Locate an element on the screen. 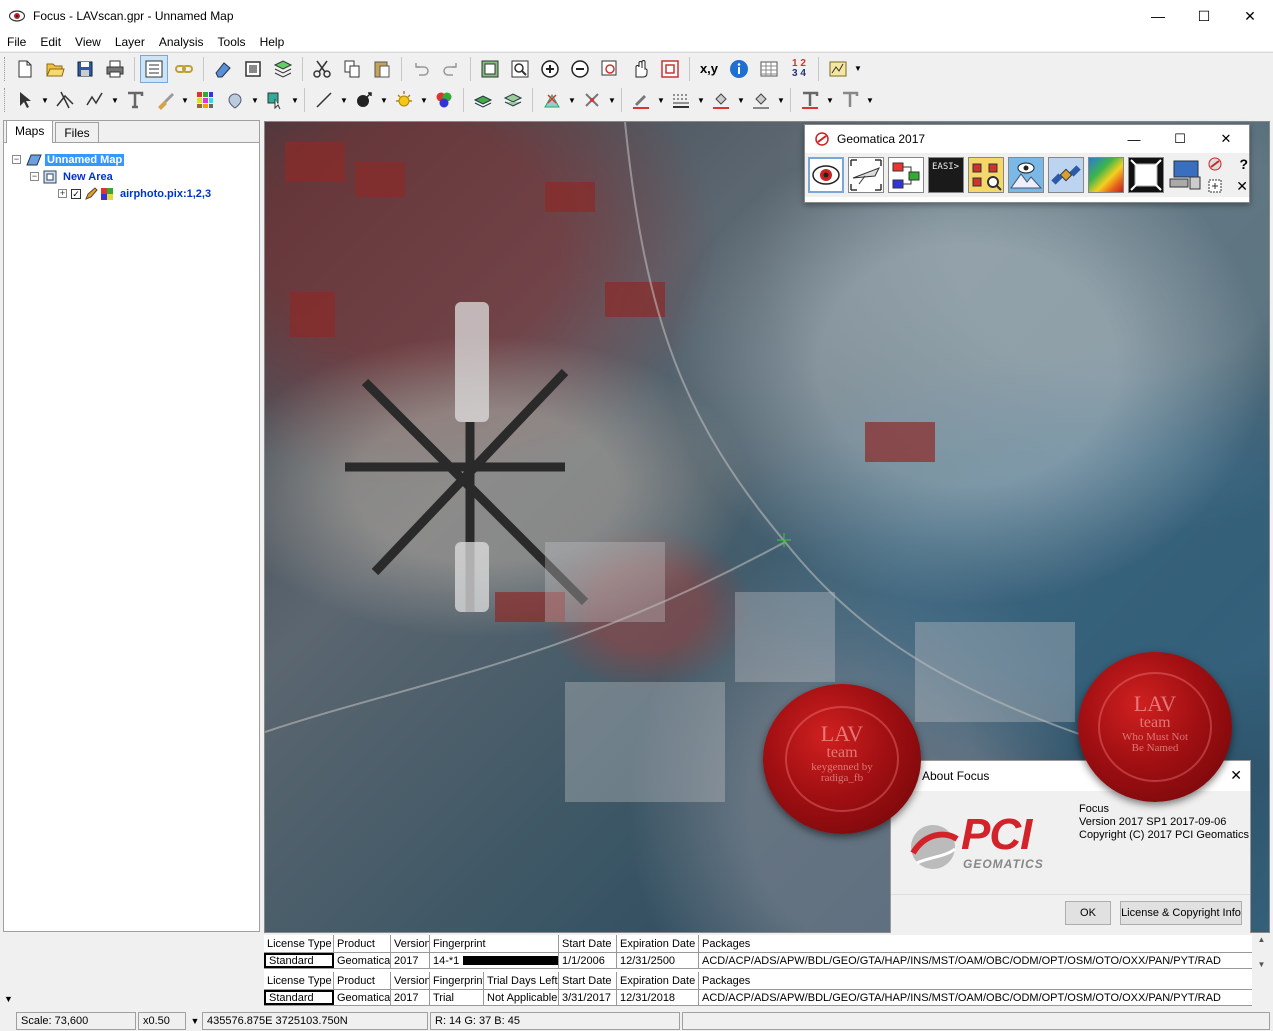  workstation-icon is located at coordinates (1186, 175).